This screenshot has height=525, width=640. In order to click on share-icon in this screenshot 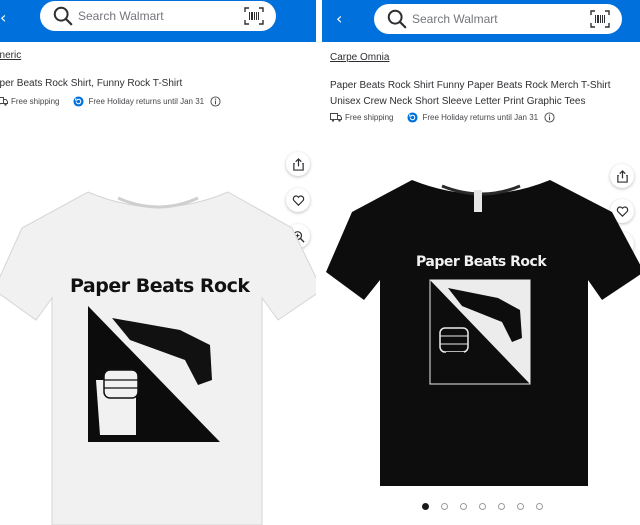, I will do `click(298, 164)`.